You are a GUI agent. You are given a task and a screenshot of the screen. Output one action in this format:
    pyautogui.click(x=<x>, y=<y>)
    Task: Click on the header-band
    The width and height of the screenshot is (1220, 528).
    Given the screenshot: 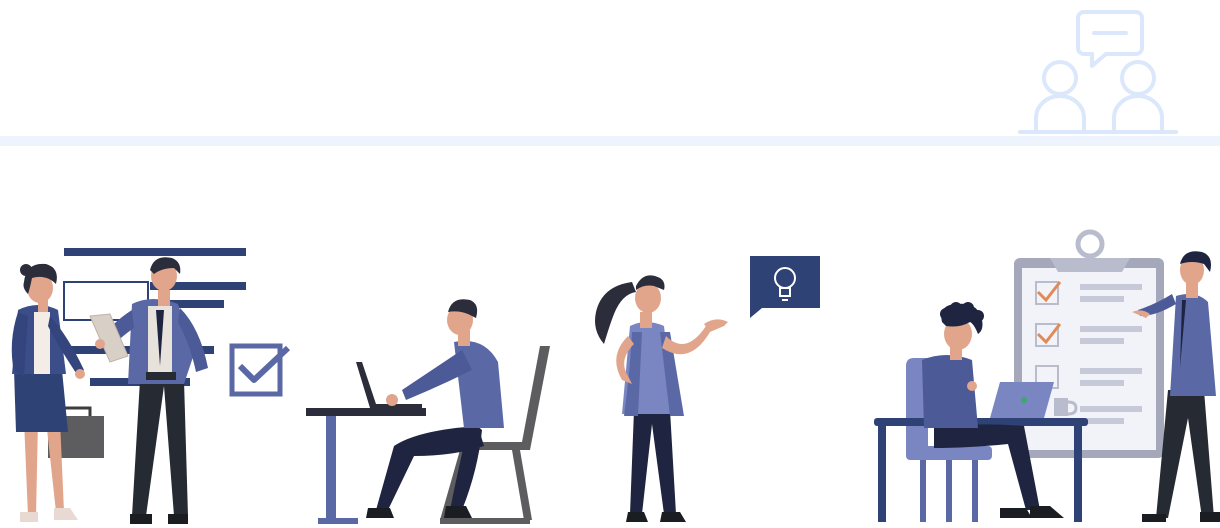 What is the action you would take?
    pyautogui.click(x=610, y=141)
    